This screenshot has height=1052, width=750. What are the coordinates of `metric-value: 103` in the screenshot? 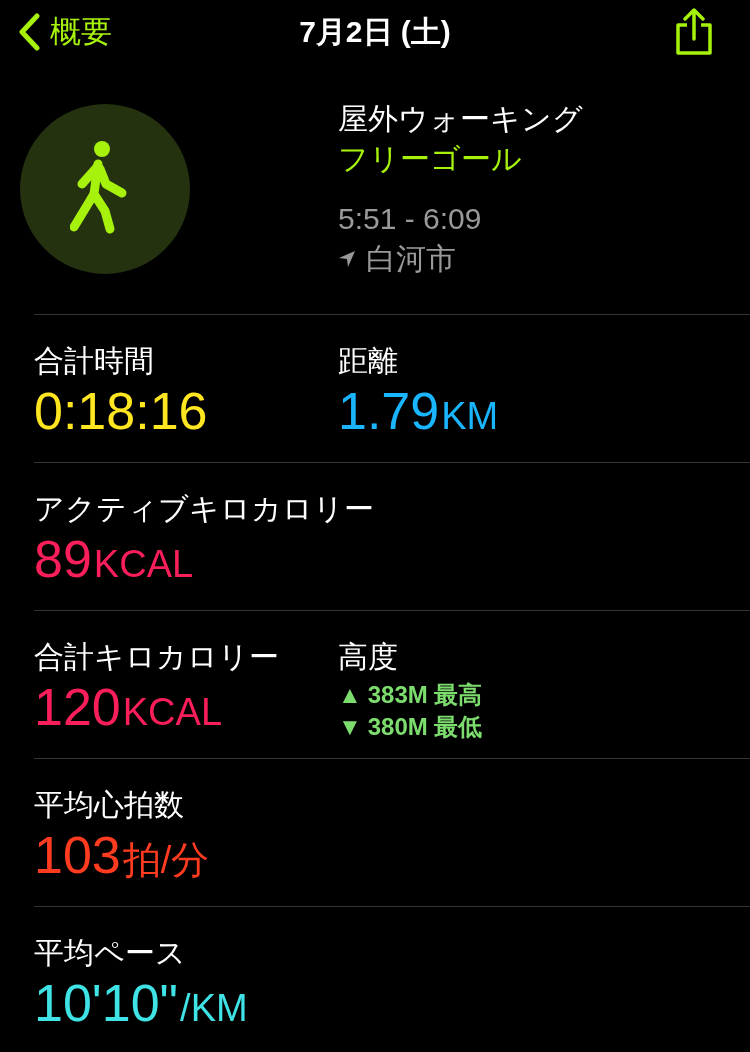 It's located at (77, 855).